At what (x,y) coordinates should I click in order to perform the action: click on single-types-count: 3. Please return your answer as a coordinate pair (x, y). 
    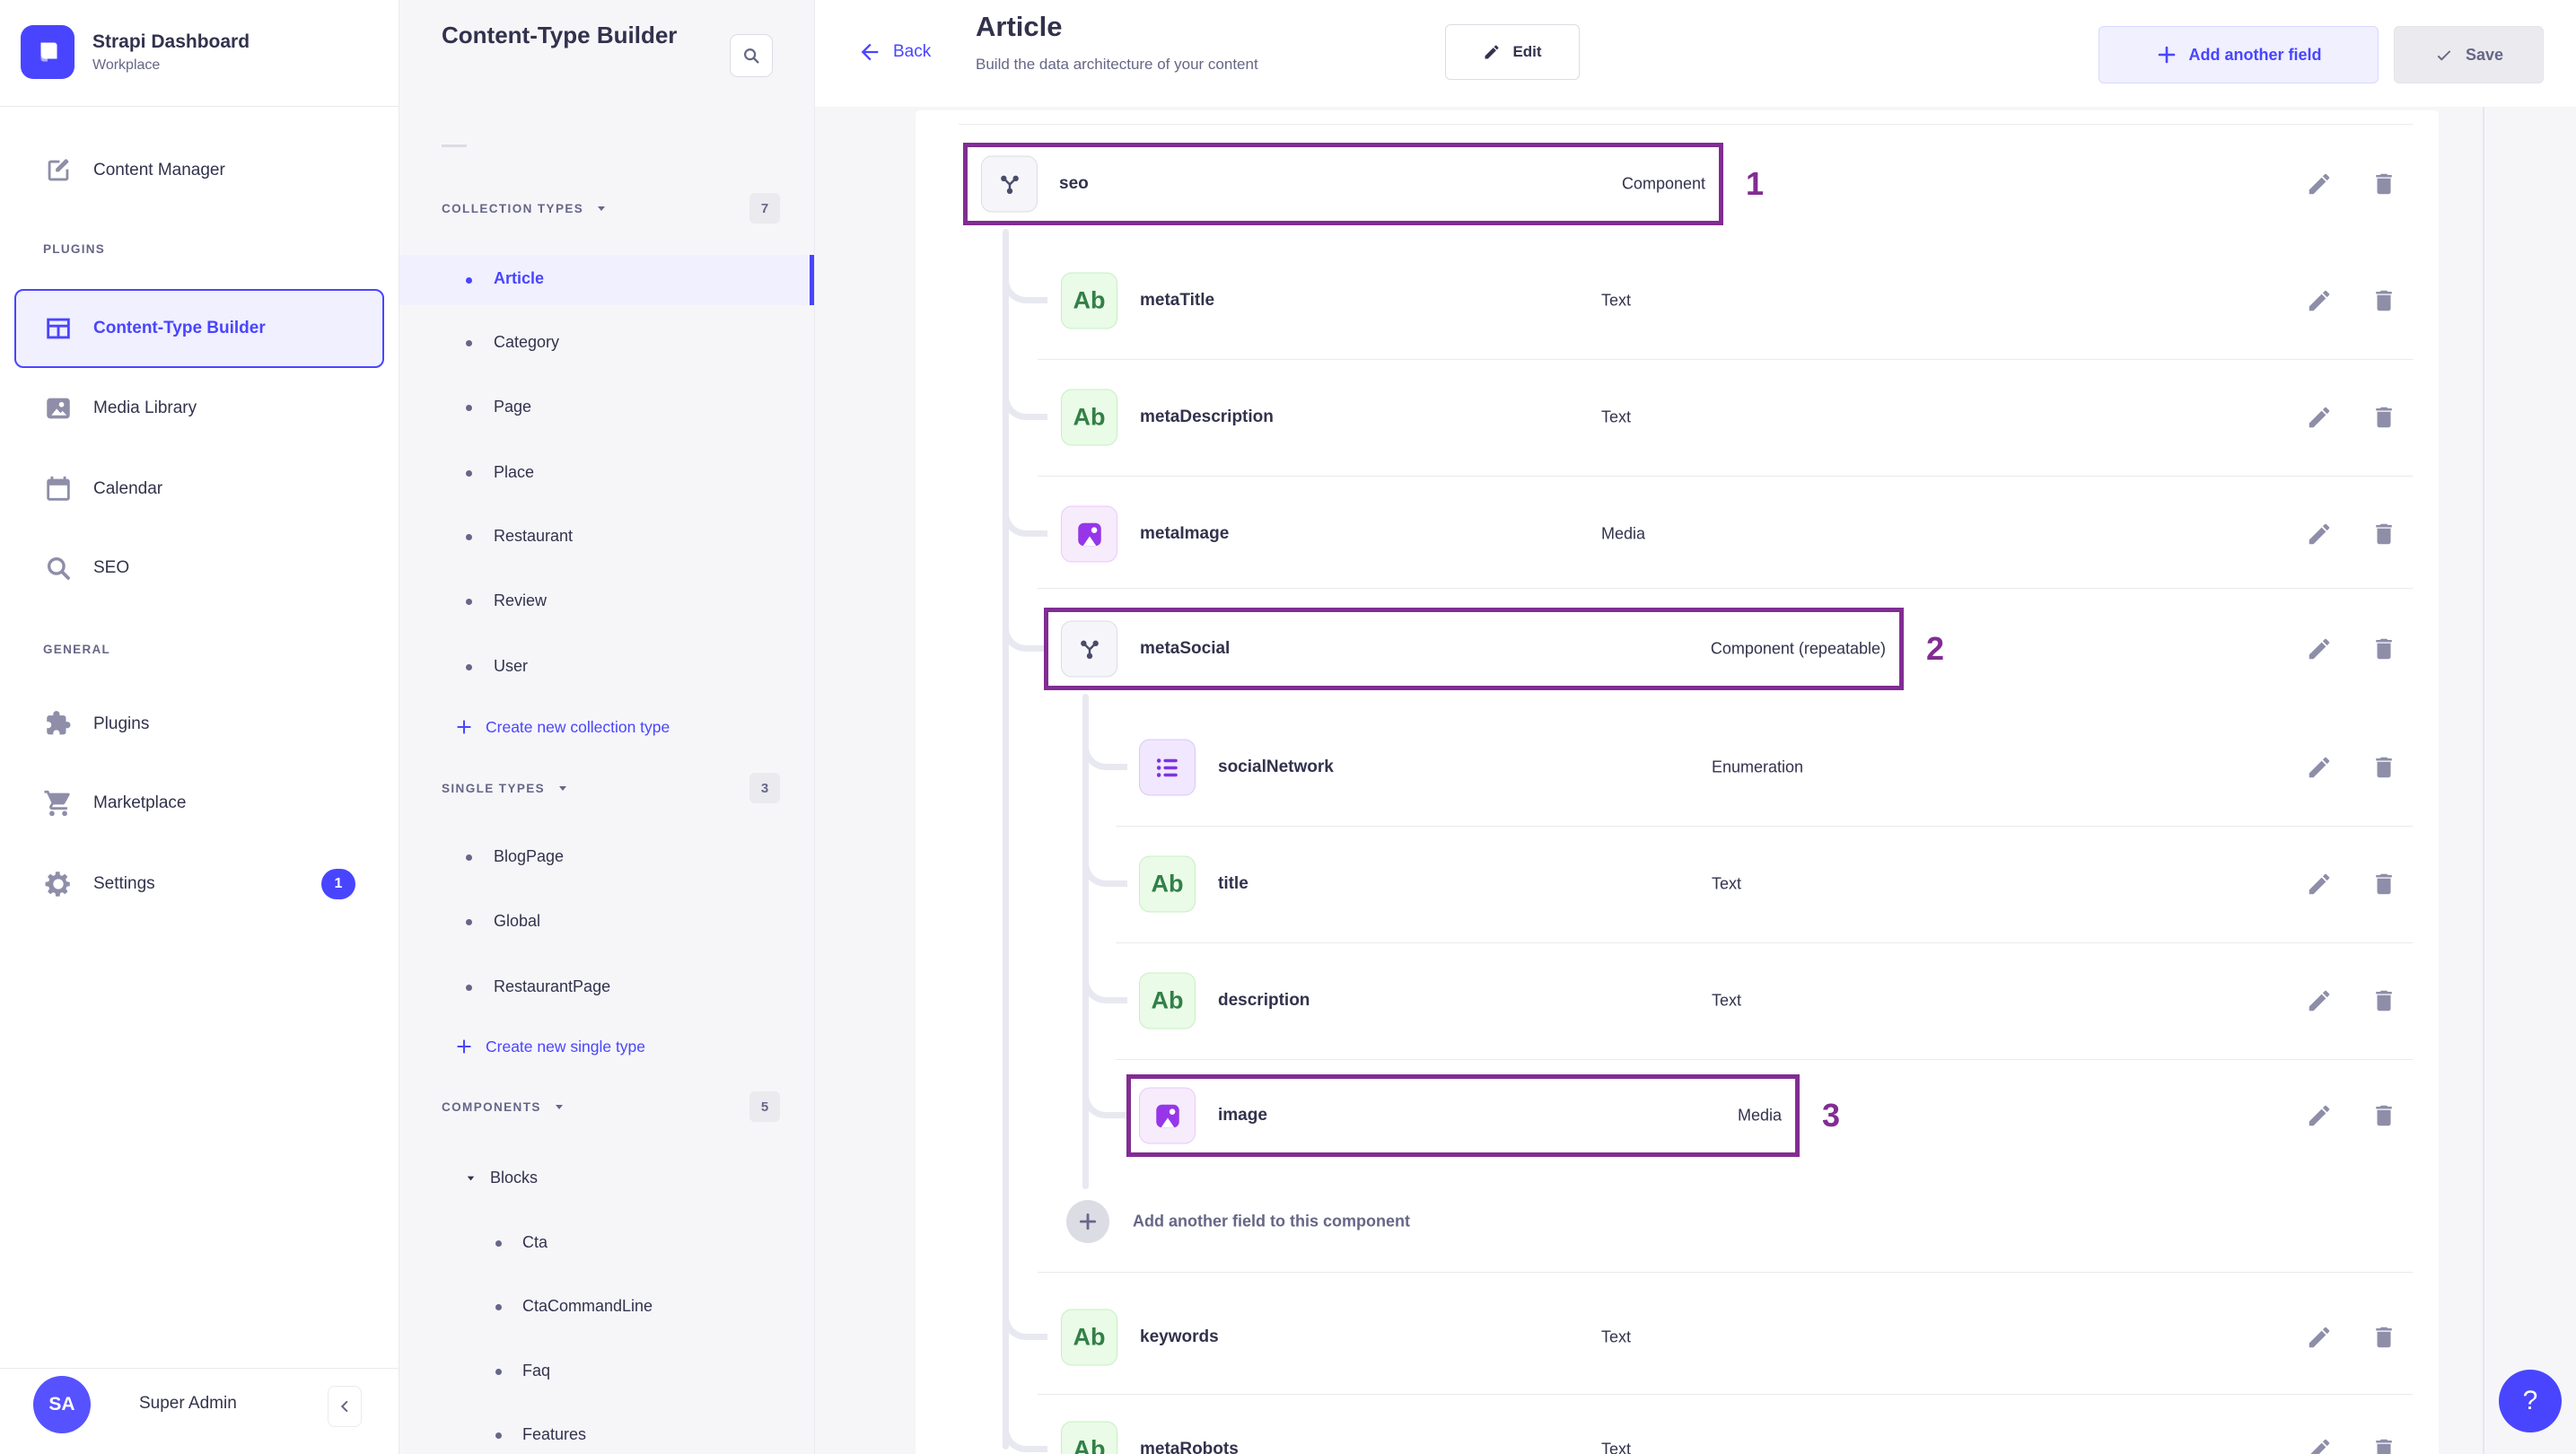
    Looking at the image, I should click on (764, 788).